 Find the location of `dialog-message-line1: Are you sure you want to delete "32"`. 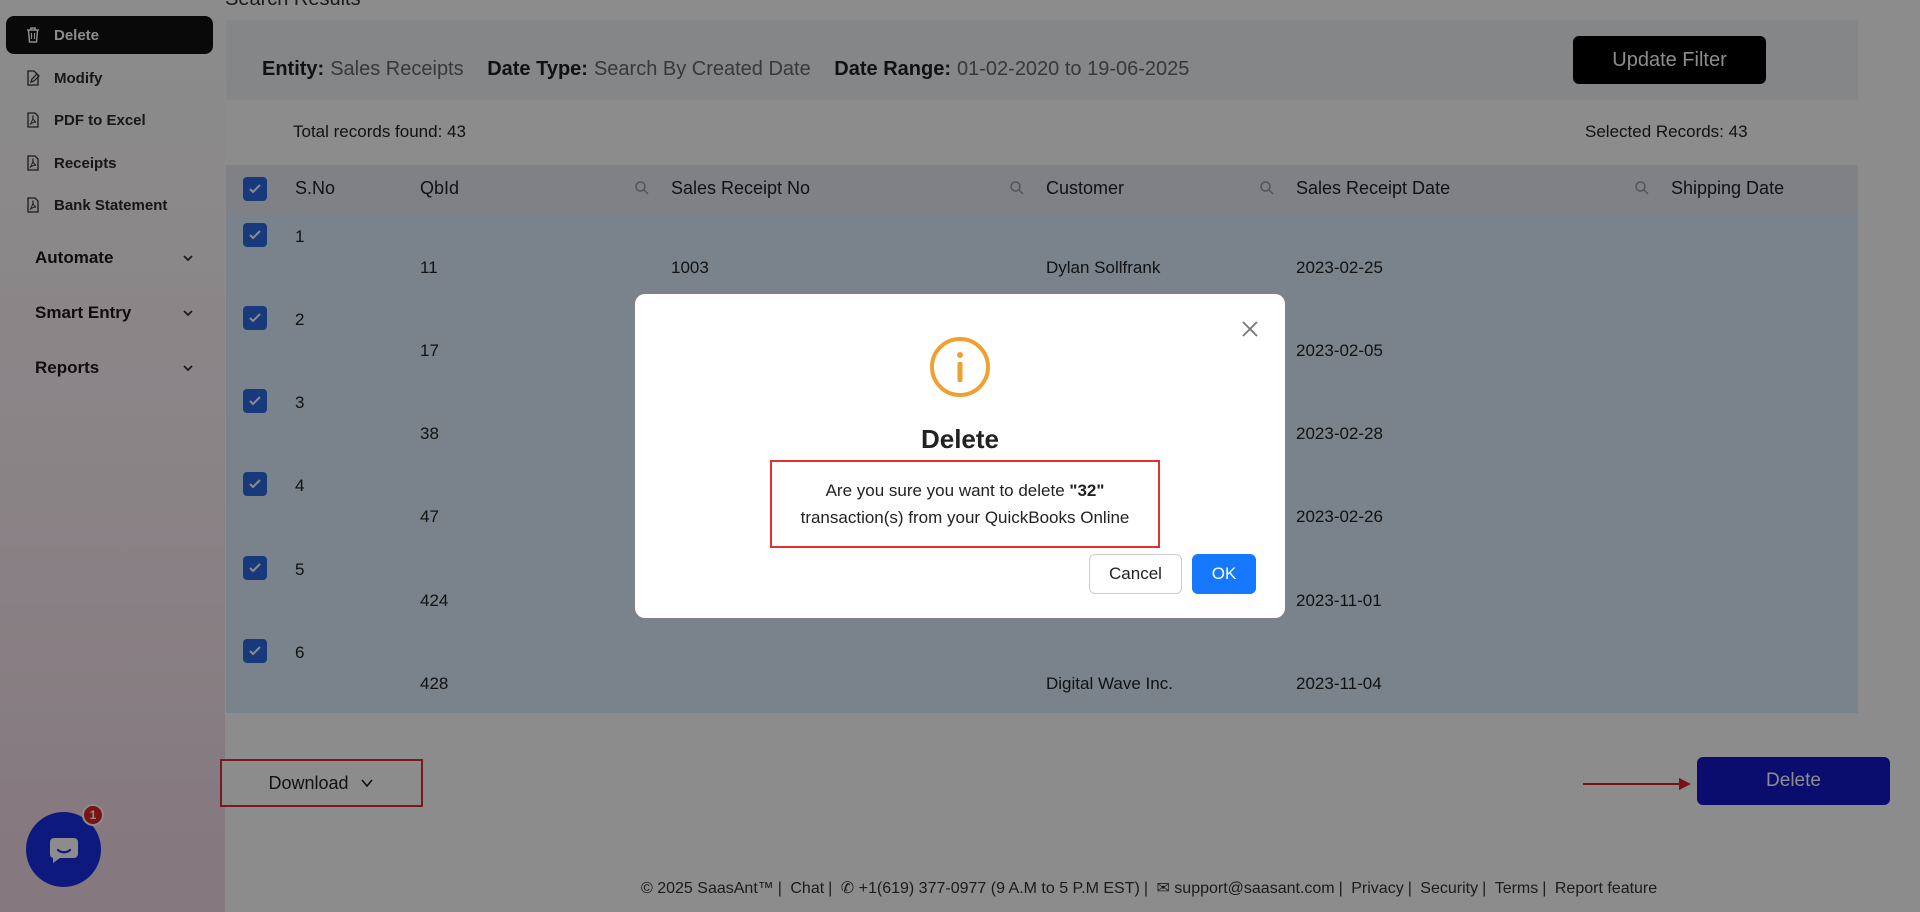

dialog-message-line1: Are you sure you want to delete "32" is located at coordinates (965, 490).